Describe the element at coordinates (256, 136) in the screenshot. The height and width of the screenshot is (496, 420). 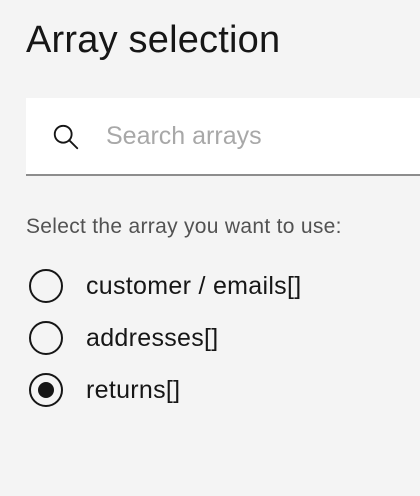
I see `search-input` at that location.